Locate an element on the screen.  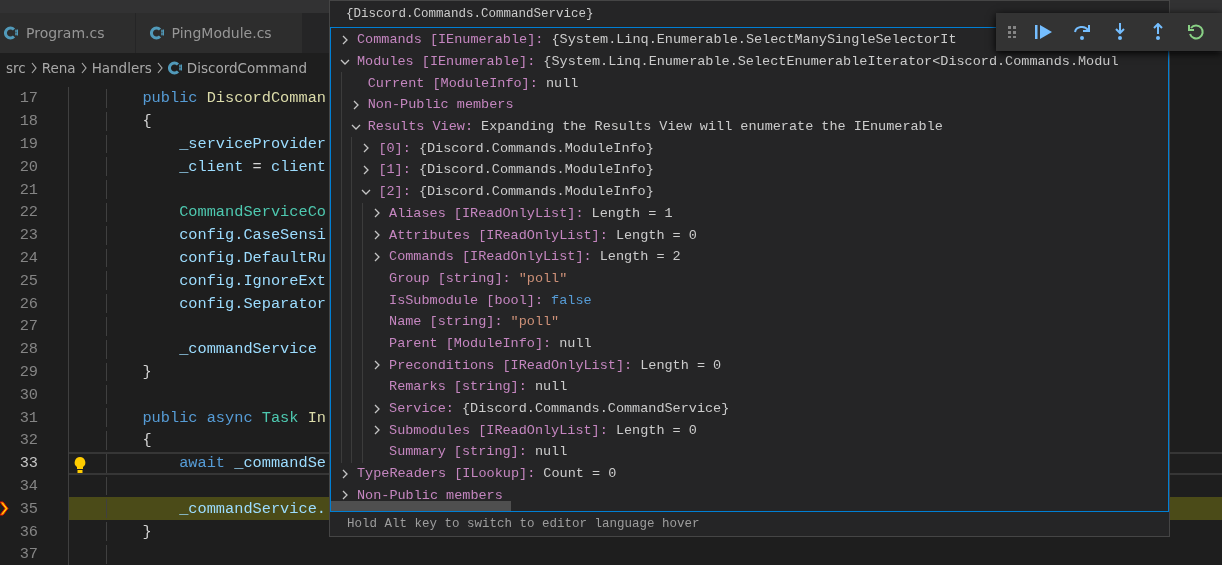
editor-tab: Program.cs is located at coordinates (68, 33).